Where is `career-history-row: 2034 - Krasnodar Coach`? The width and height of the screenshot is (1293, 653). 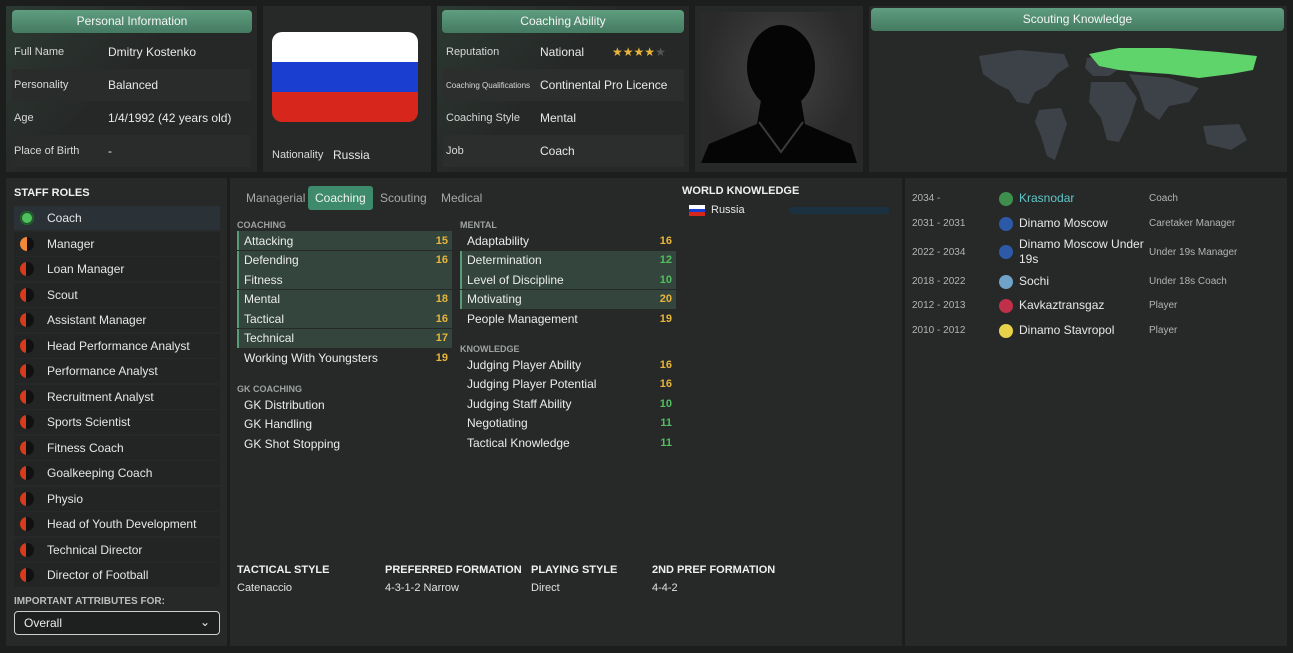
career-history-row: 2034 - Krasnodar Coach is located at coordinates (1097, 198).